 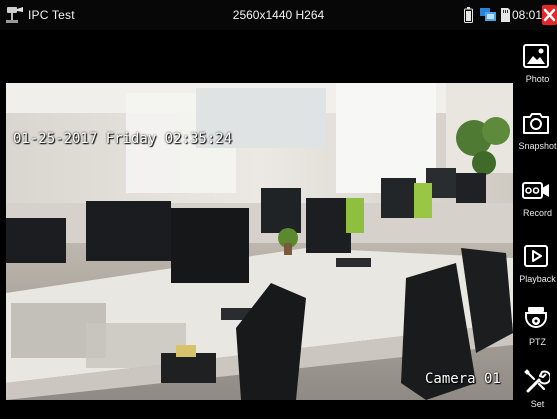 I want to click on record-button: Record, so click(x=535, y=198).